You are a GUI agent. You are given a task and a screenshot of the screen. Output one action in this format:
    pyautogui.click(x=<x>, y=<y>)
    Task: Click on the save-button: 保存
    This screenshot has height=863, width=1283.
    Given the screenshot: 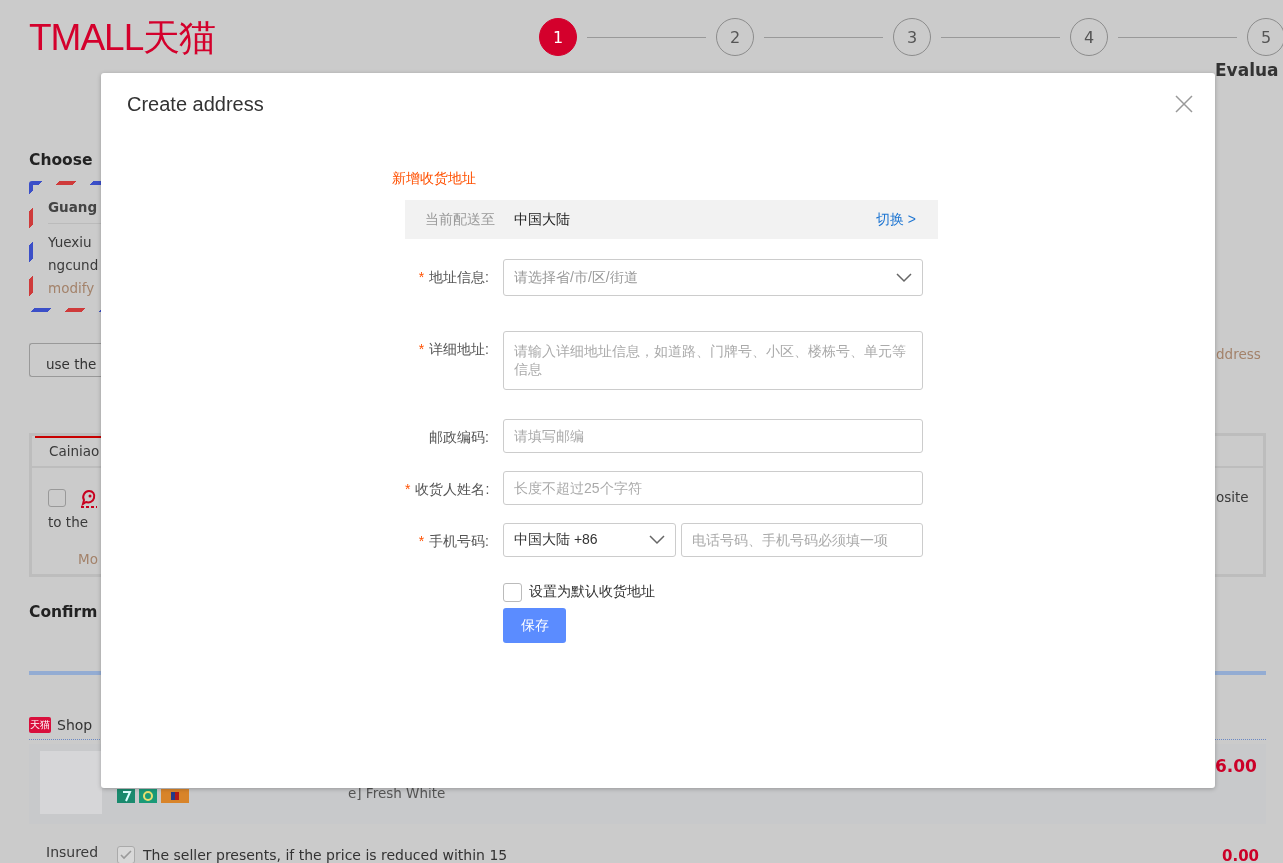 What is the action you would take?
    pyautogui.click(x=534, y=625)
    